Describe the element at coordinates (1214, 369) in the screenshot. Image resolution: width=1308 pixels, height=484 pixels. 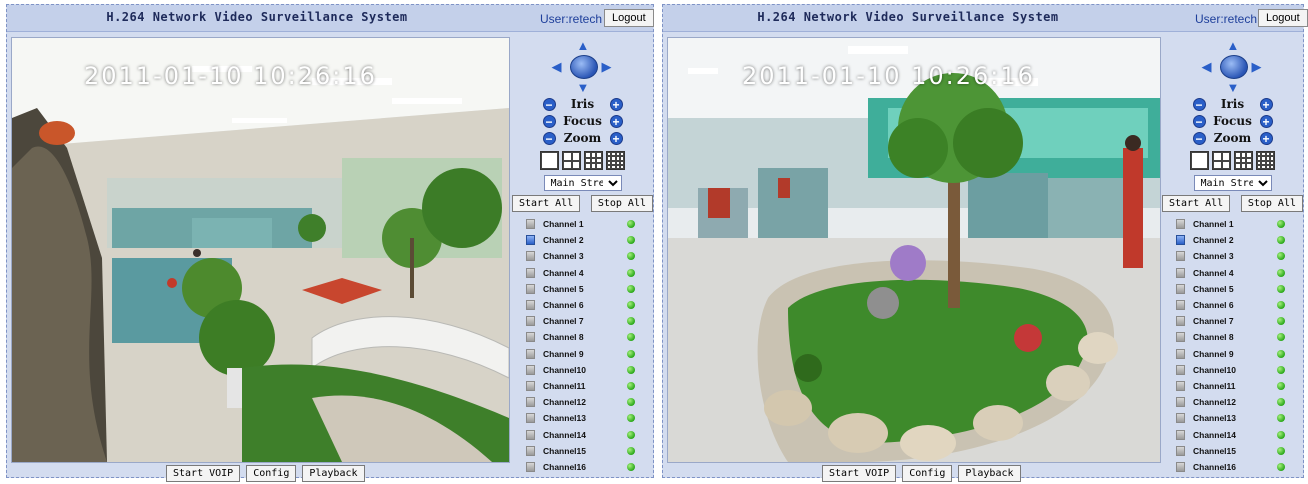
I see `channel-label: Channel10` at that location.